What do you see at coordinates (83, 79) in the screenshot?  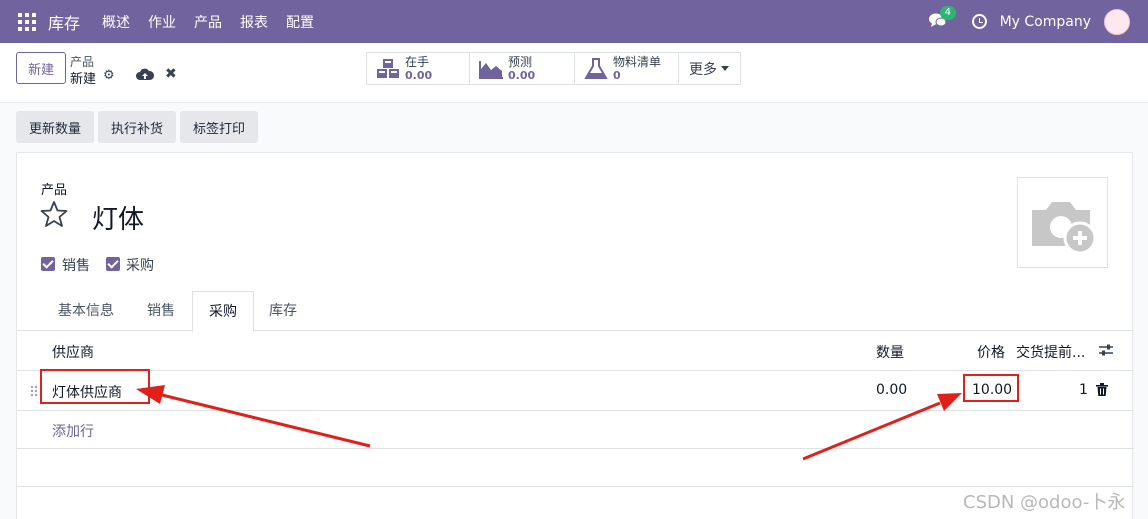 I see `breadcrumb-current: 新建` at bounding box center [83, 79].